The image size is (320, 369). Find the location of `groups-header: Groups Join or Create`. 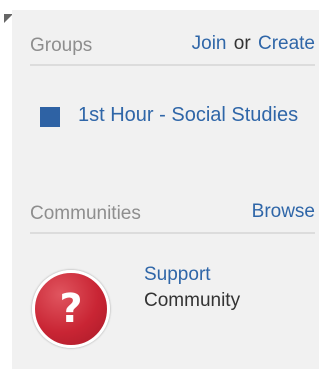

groups-header: Groups Join or Create is located at coordinates (172, 44).